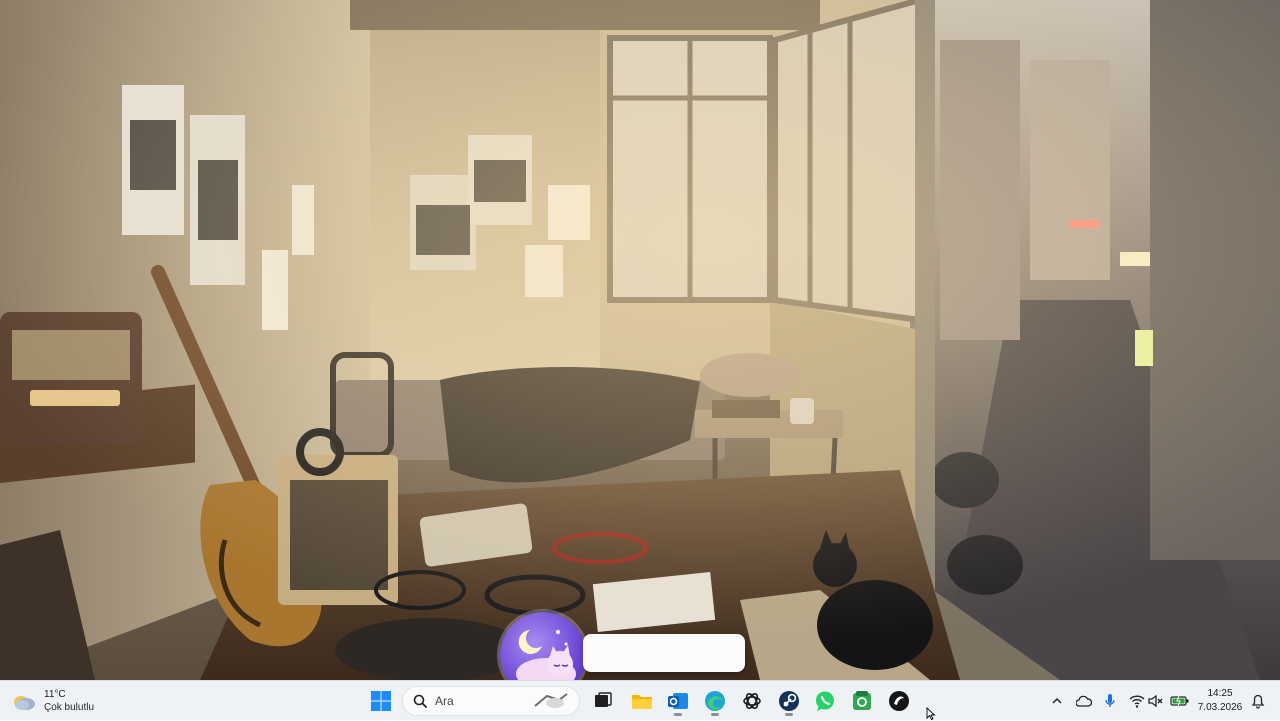  What do you see at coordinates (420, 701) in the screenshot?
I see `search-icon` at bounding box center [420, 701].